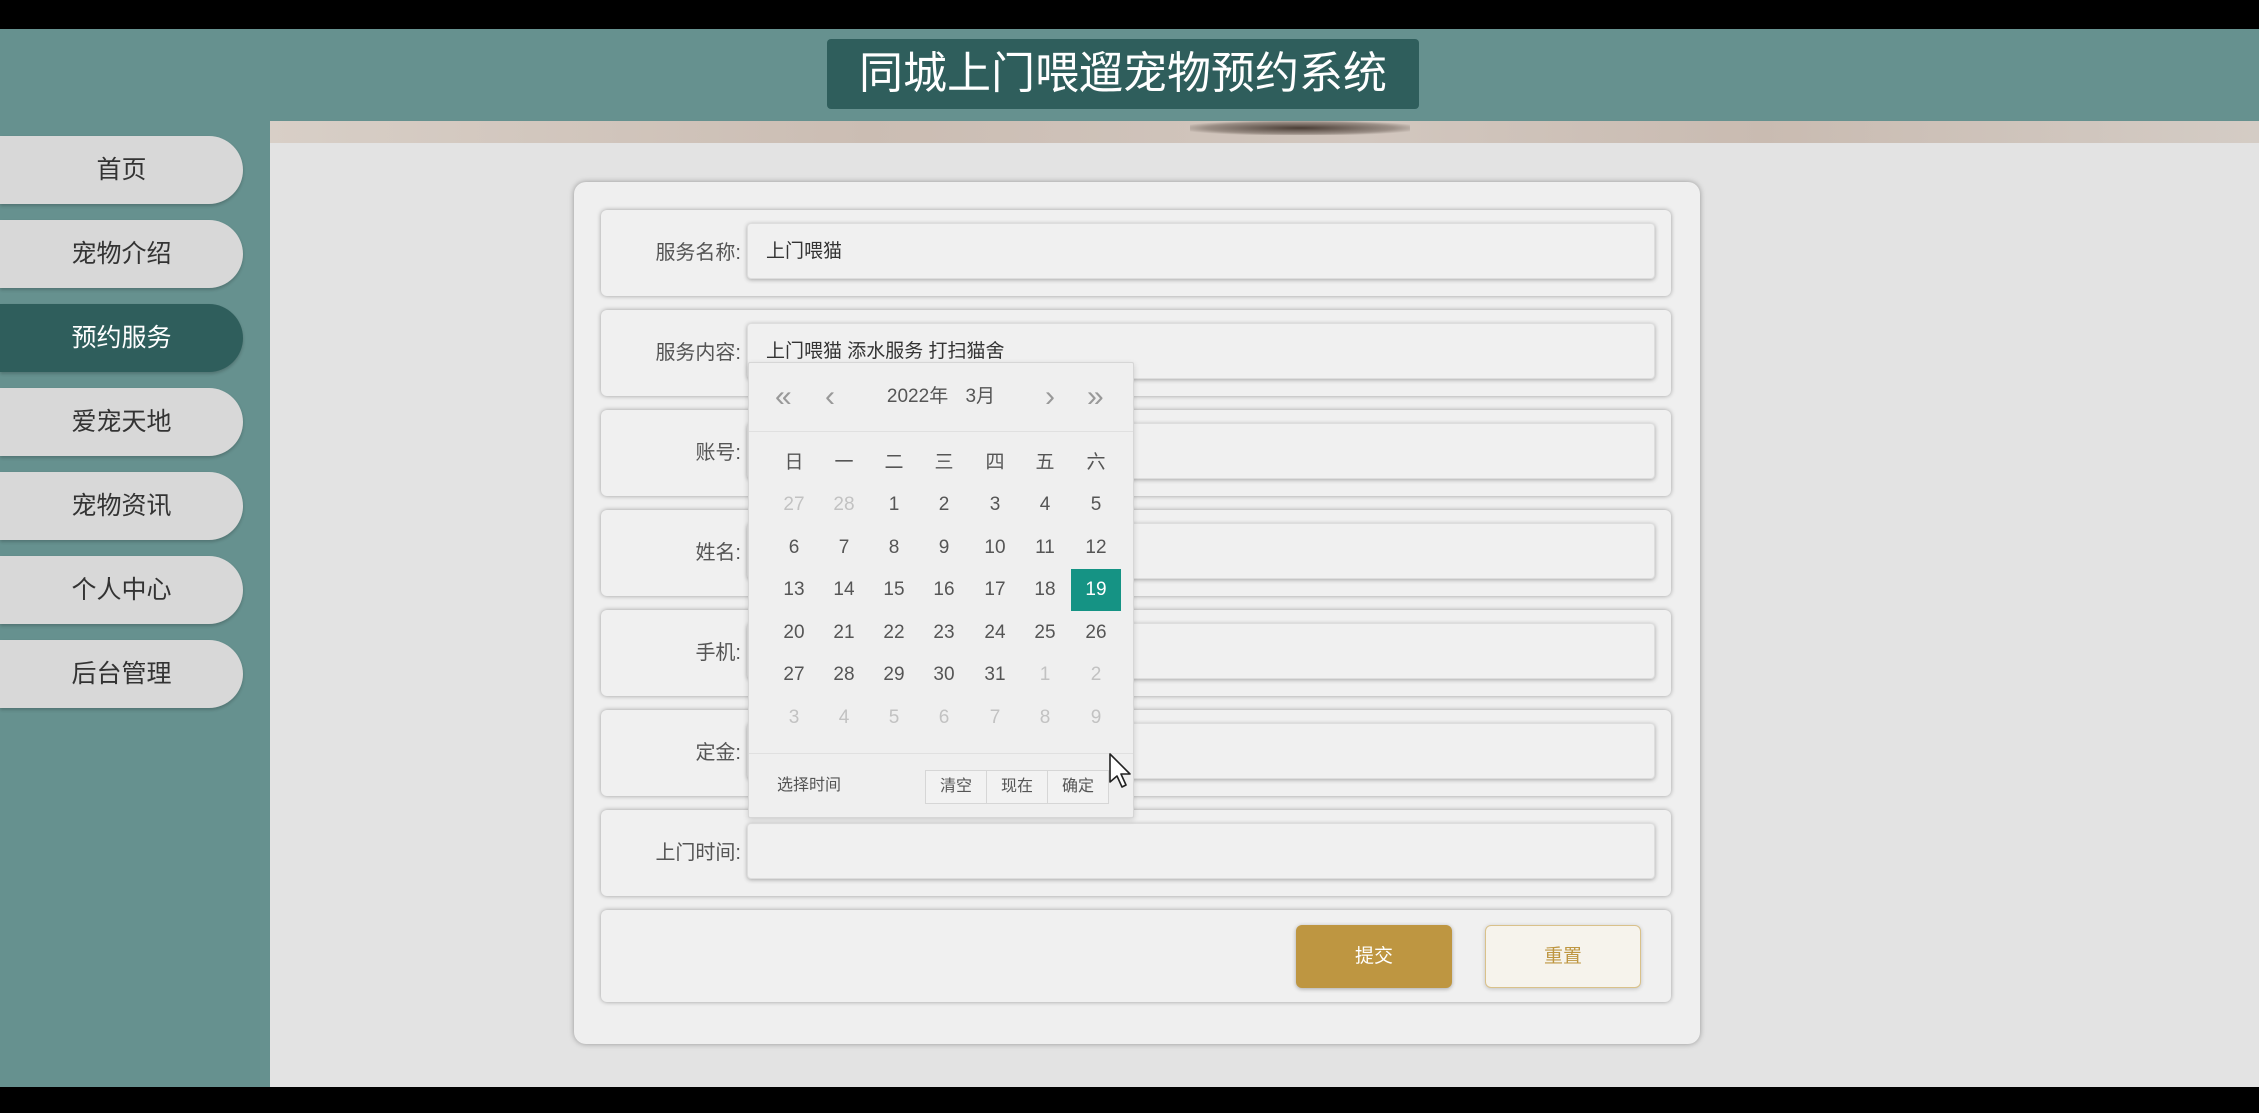  Describe the element at coordinates (944, 462) in the screenshot. I see `weekday-label: 三` at that location.